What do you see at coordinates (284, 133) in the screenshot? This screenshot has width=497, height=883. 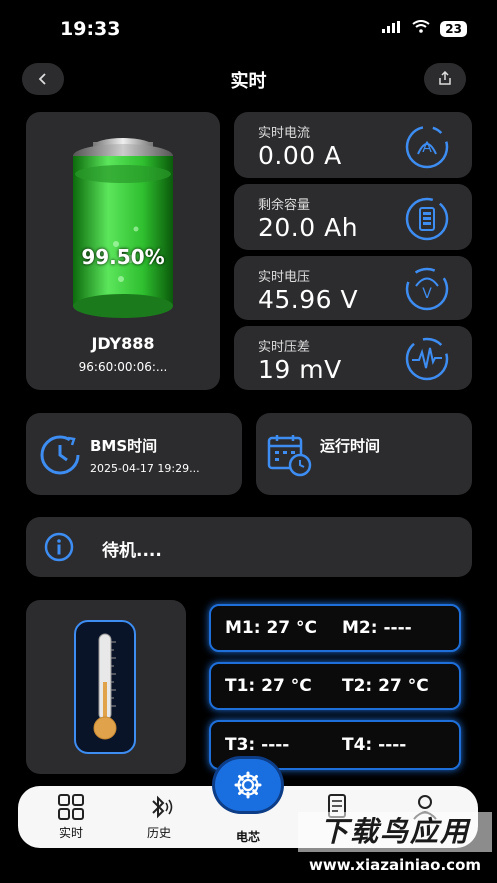 I see `metric-label: 实时电流` at bounding box center [284, 133].